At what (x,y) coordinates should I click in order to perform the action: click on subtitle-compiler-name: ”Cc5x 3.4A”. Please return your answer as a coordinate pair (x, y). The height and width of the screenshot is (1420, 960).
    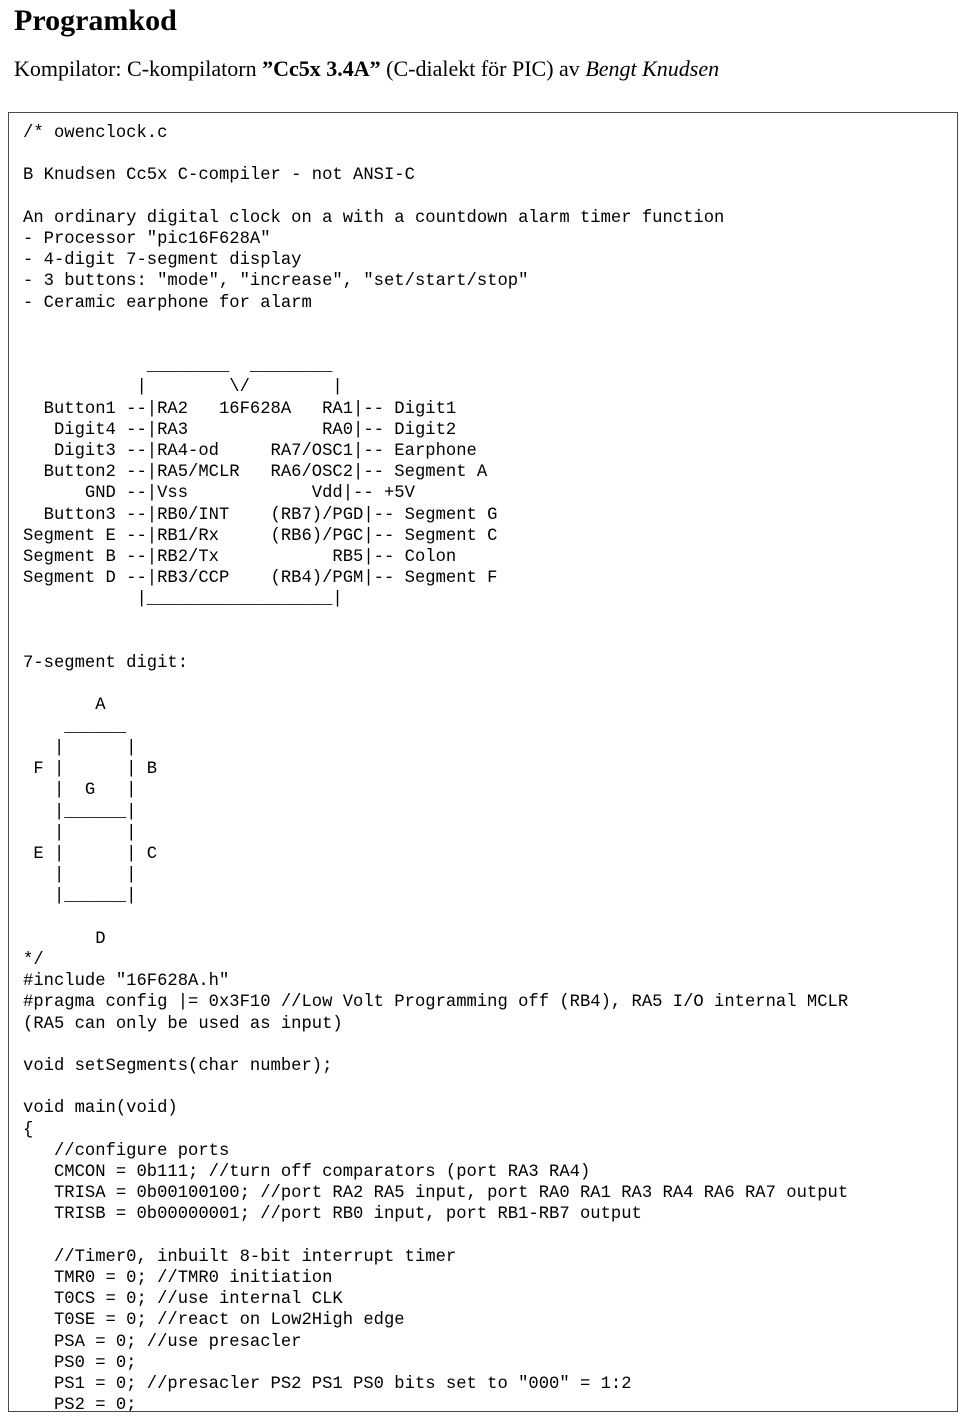
    Looking at the image, I should click on (321, 68).